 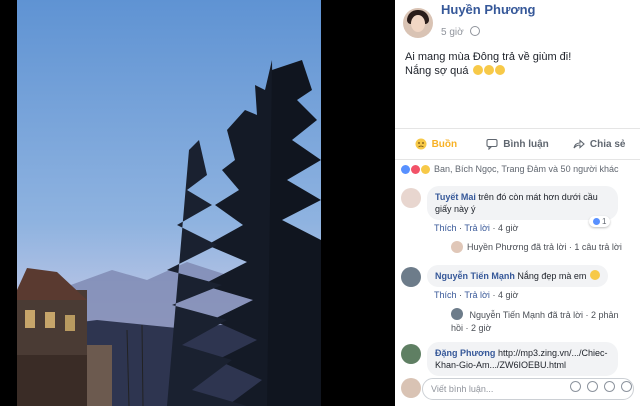 What do you see at coordinates (526, 144) in the screenshot?
I see `comment-label: Bình luận` at bounding box center [526, 144].